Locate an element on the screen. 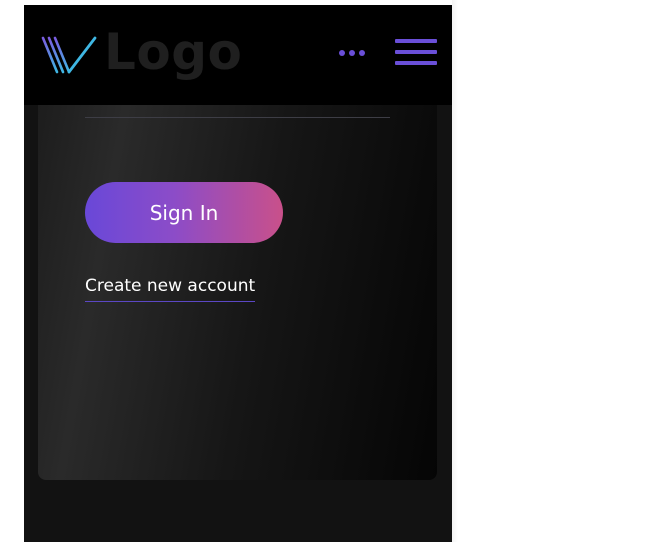 This screenshot has height=542, width=657. logo-wordmark: Logo is located at coordinates (173, 52).